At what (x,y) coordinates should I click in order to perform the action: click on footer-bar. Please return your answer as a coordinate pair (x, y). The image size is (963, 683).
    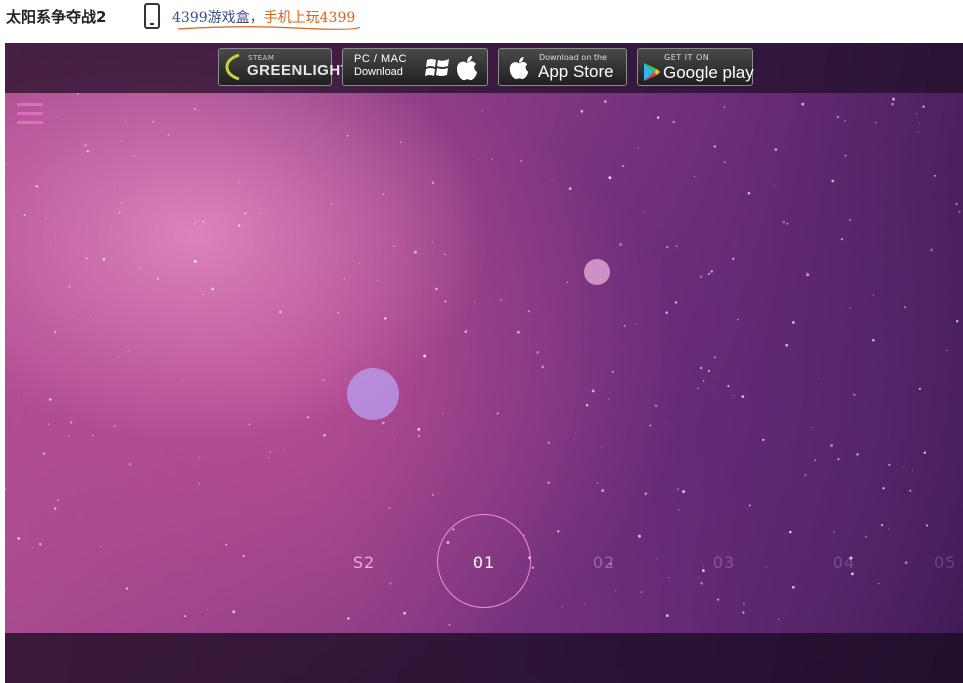
    Looking at the image, I should click on (484, 658).